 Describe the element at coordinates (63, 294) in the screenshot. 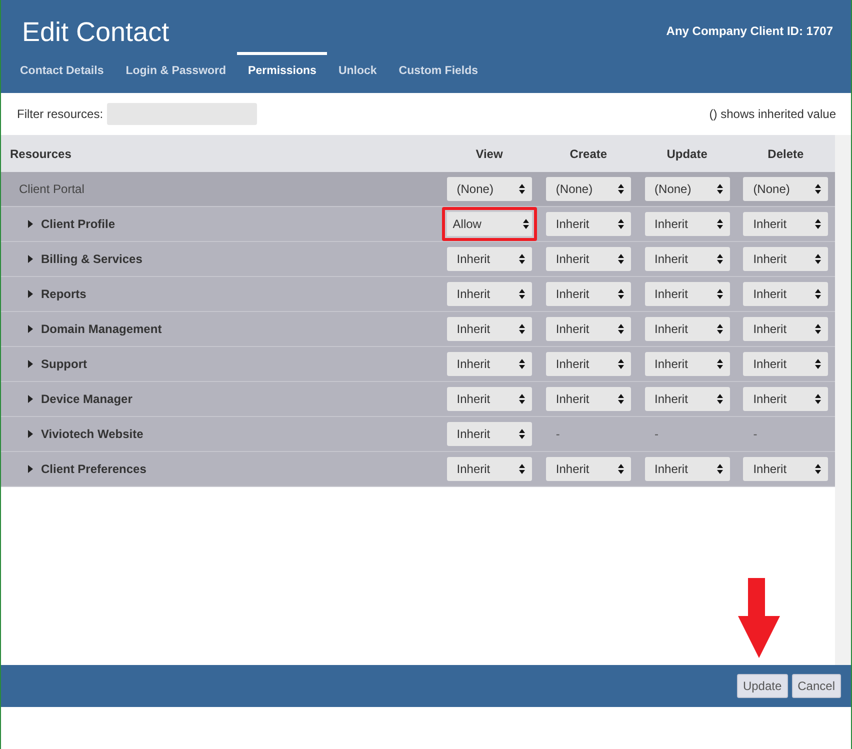

I see `resource-name: Reports` at that location.